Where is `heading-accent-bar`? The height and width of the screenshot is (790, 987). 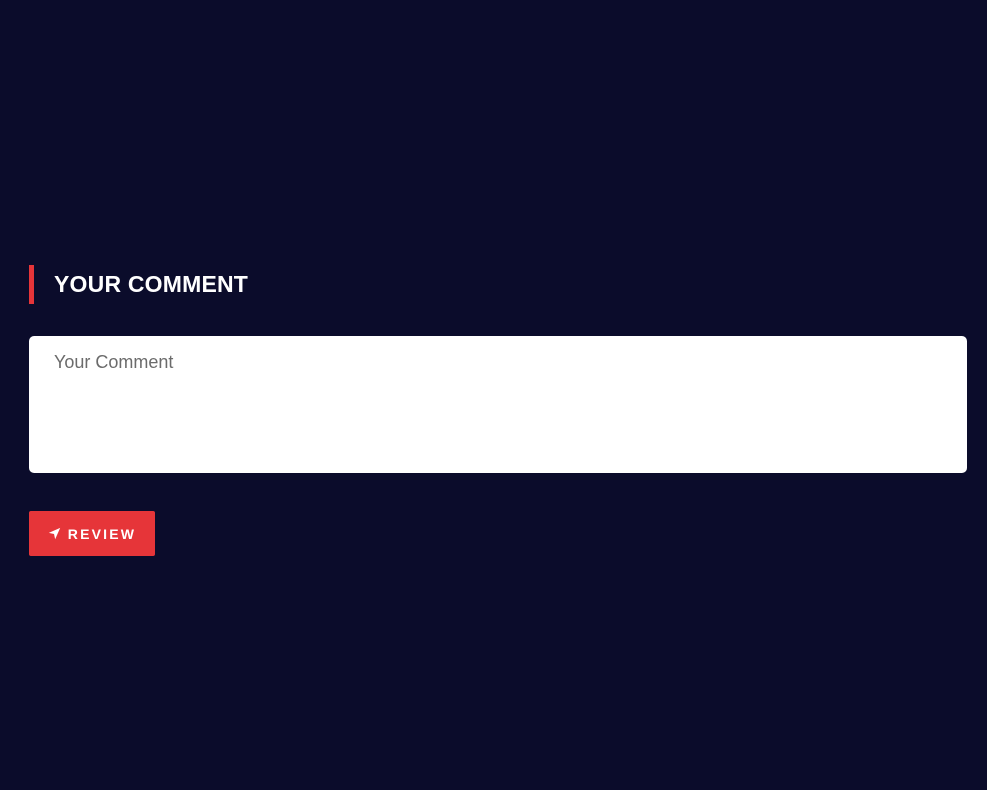
heading-accent-bar is located at coordinates (31, 284).